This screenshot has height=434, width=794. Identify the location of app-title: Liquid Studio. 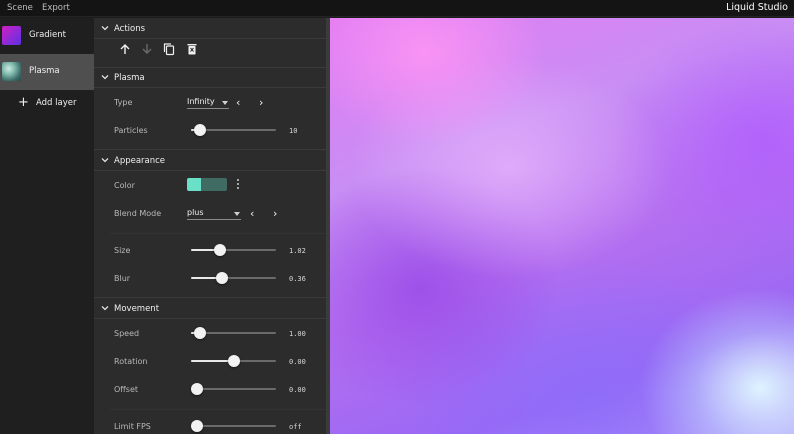
(757, 7).